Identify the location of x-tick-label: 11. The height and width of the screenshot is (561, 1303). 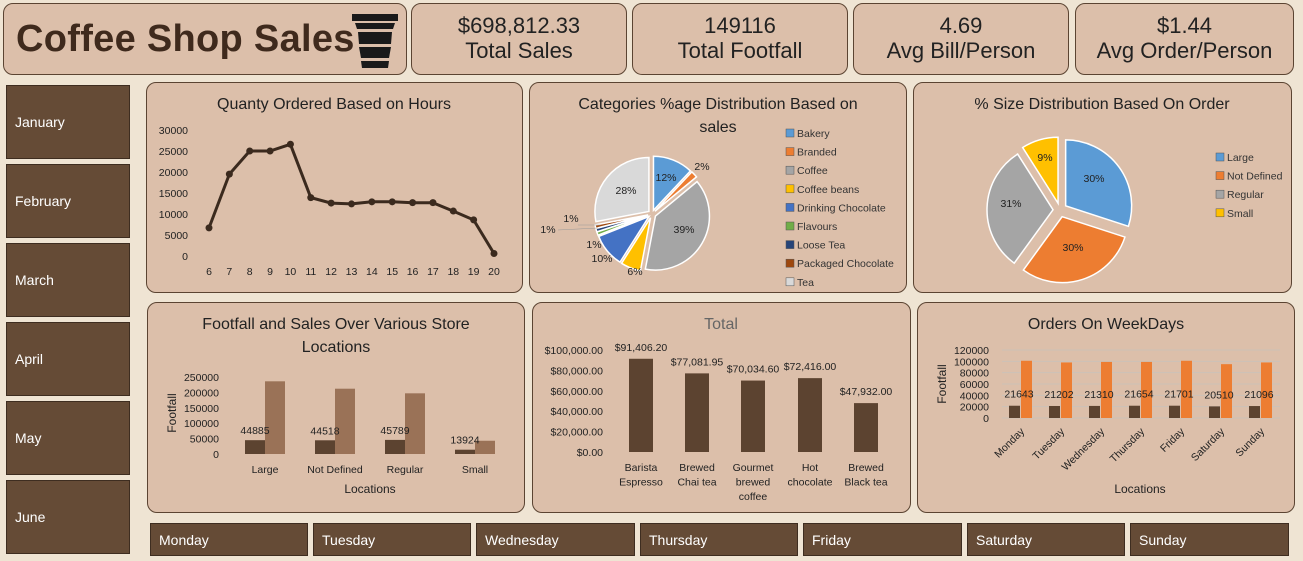
(310, 272).